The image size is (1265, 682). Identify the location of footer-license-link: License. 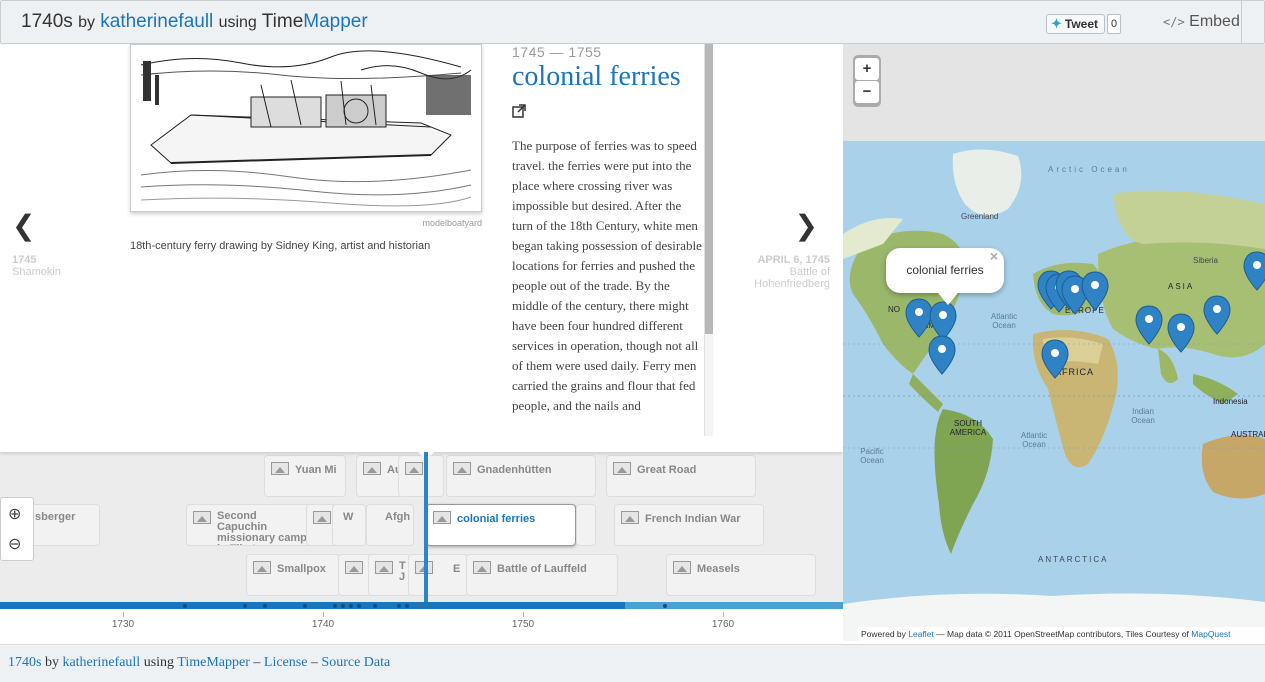
(286, 662).